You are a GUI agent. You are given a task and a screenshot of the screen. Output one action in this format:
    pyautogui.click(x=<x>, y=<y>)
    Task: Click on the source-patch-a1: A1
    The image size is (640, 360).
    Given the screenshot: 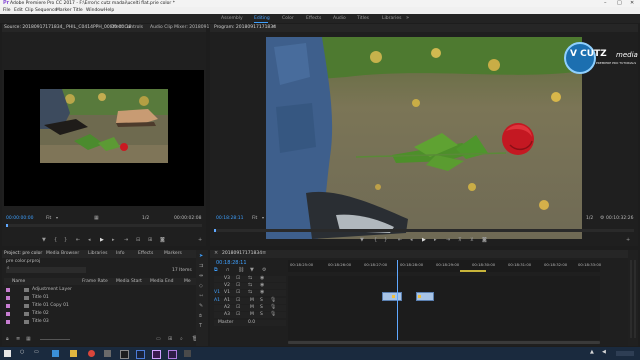 What is the action you would take?
    pyautogui.click(x=217, y=301)
    